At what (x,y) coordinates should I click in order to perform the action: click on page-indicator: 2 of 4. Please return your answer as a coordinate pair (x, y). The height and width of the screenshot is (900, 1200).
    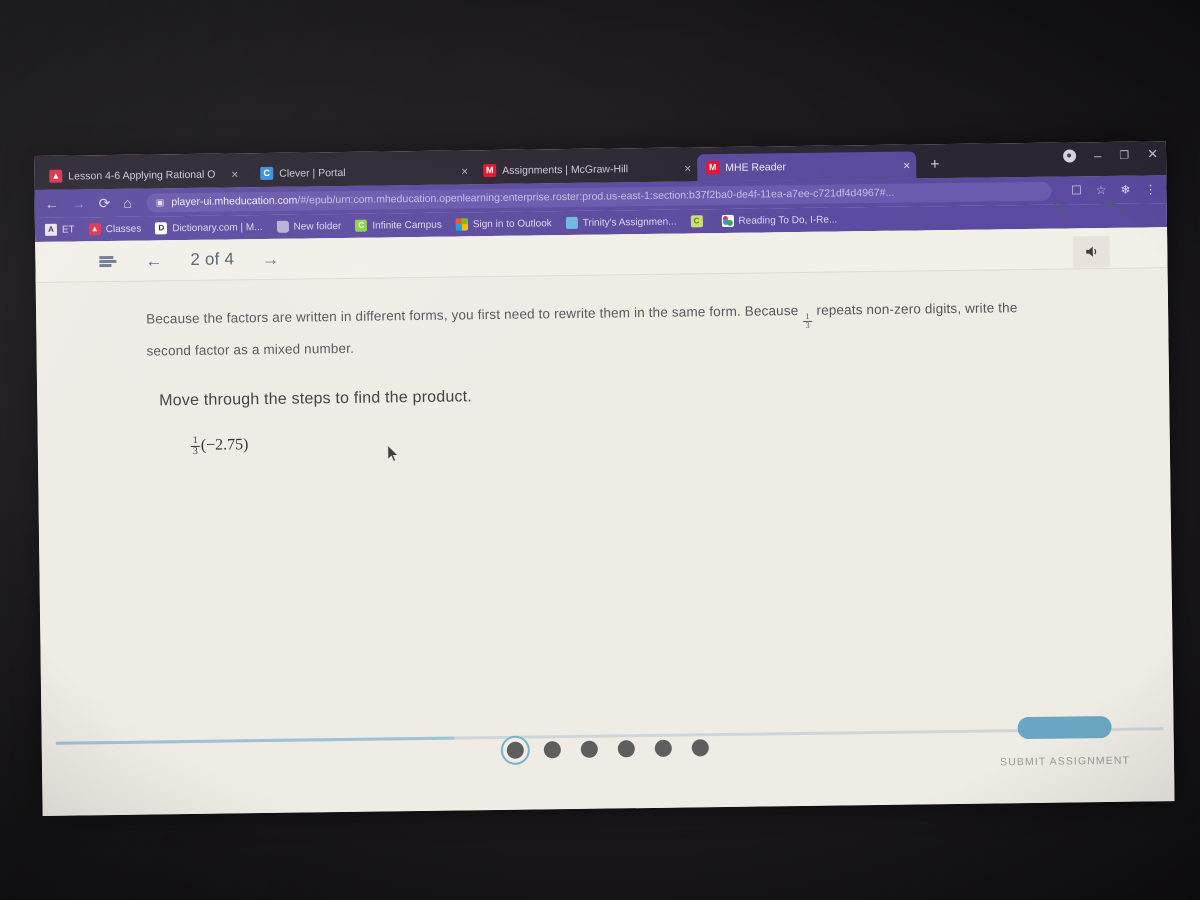
    Looking at the image, I should click on (212, 259).